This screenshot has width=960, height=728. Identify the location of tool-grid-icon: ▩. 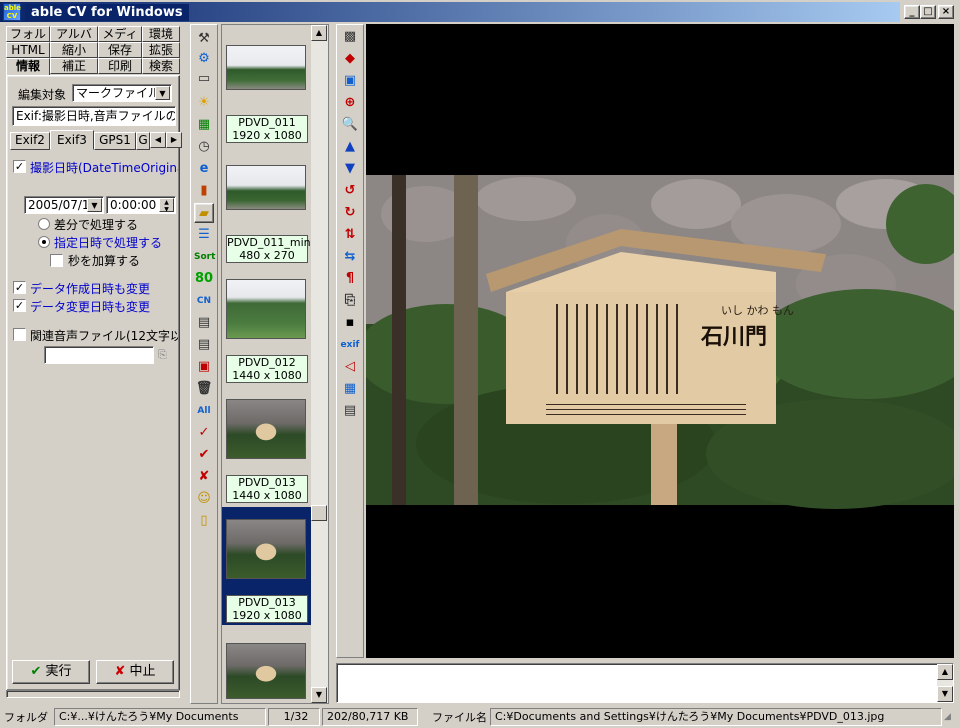
(350, 37).